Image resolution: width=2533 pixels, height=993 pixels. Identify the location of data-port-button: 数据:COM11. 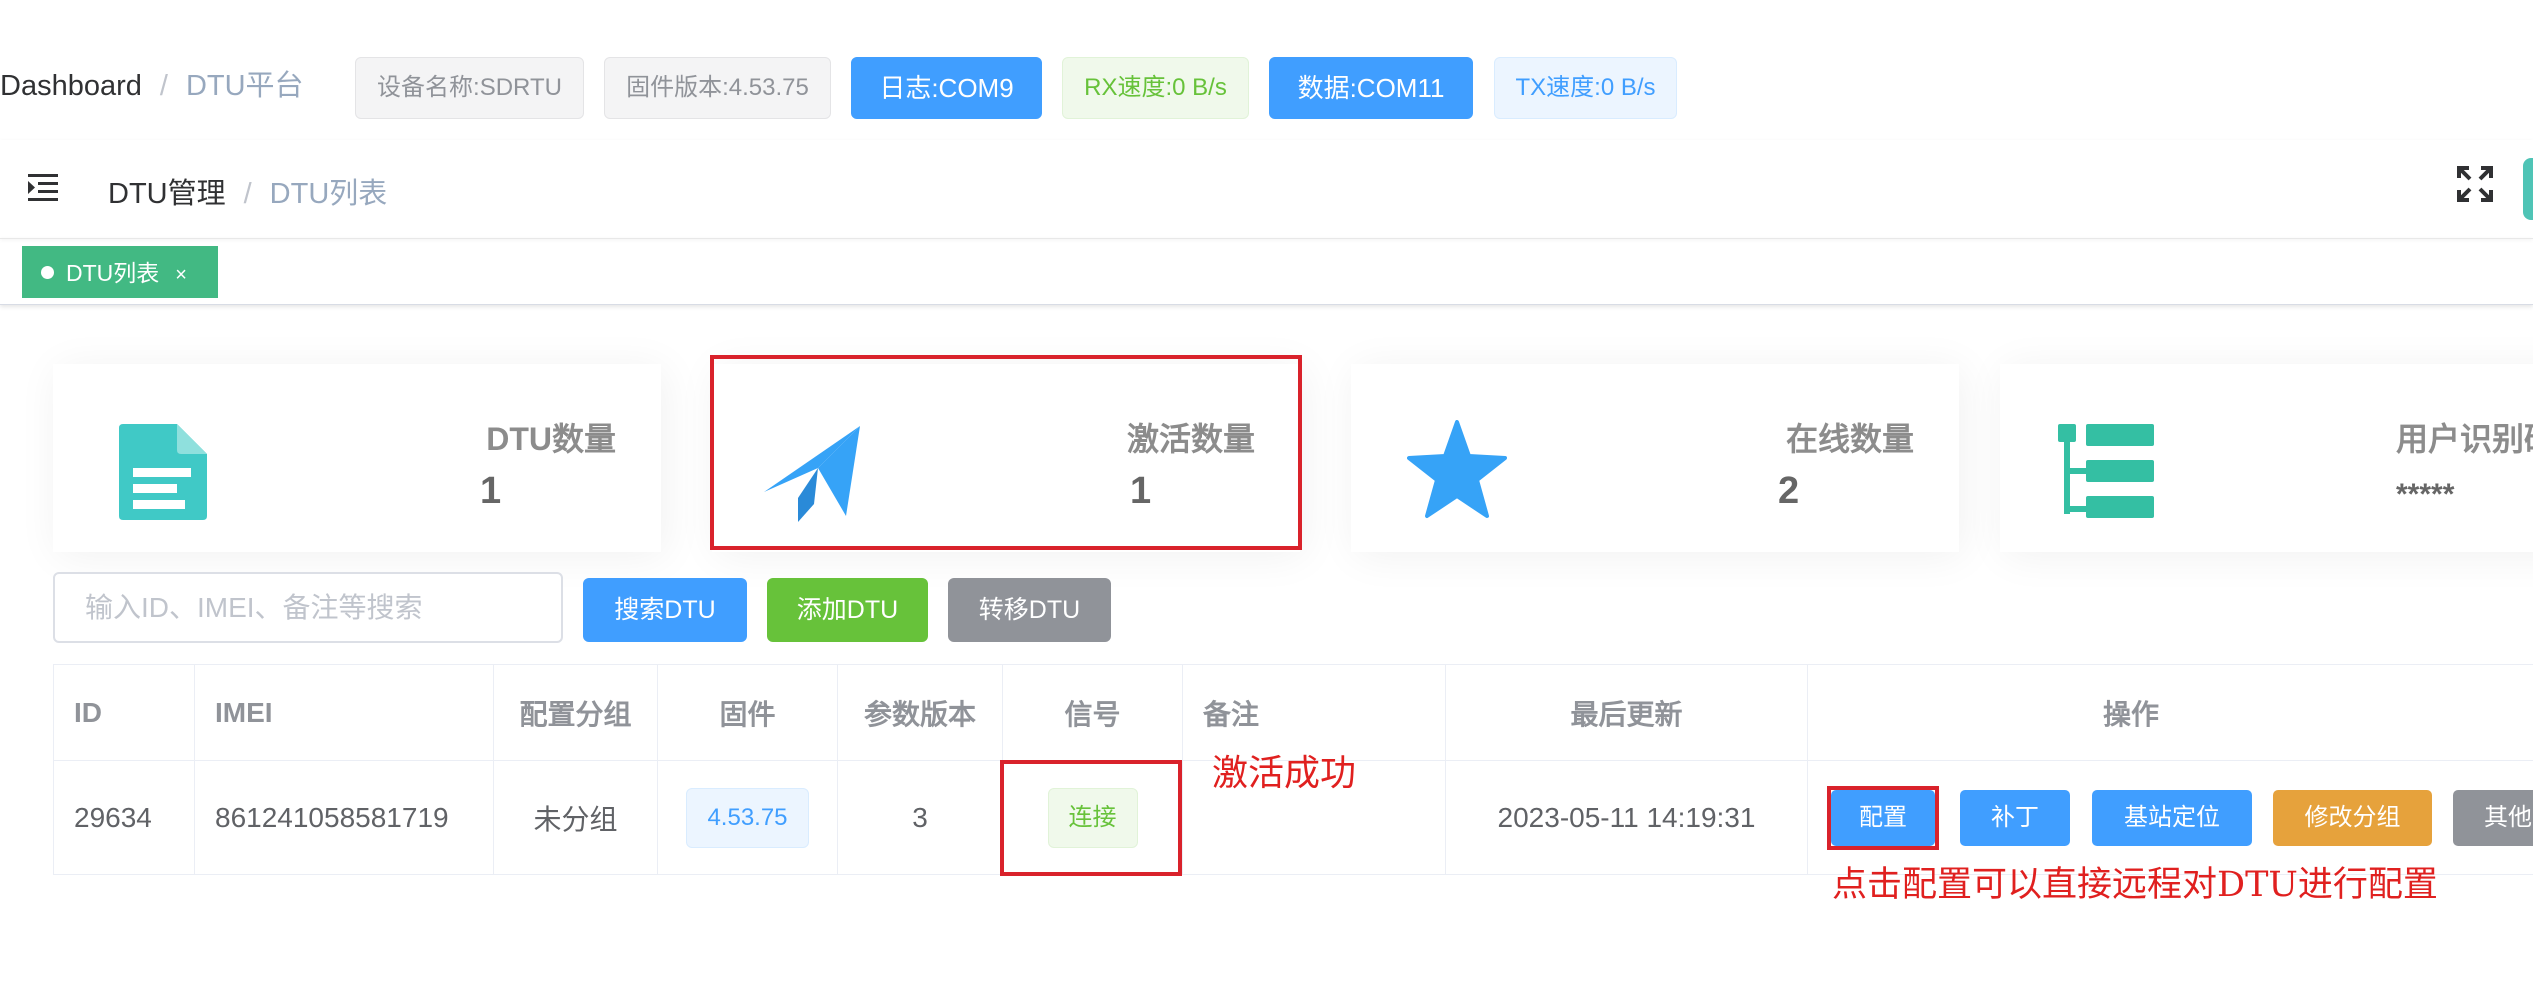
(1371, 88).